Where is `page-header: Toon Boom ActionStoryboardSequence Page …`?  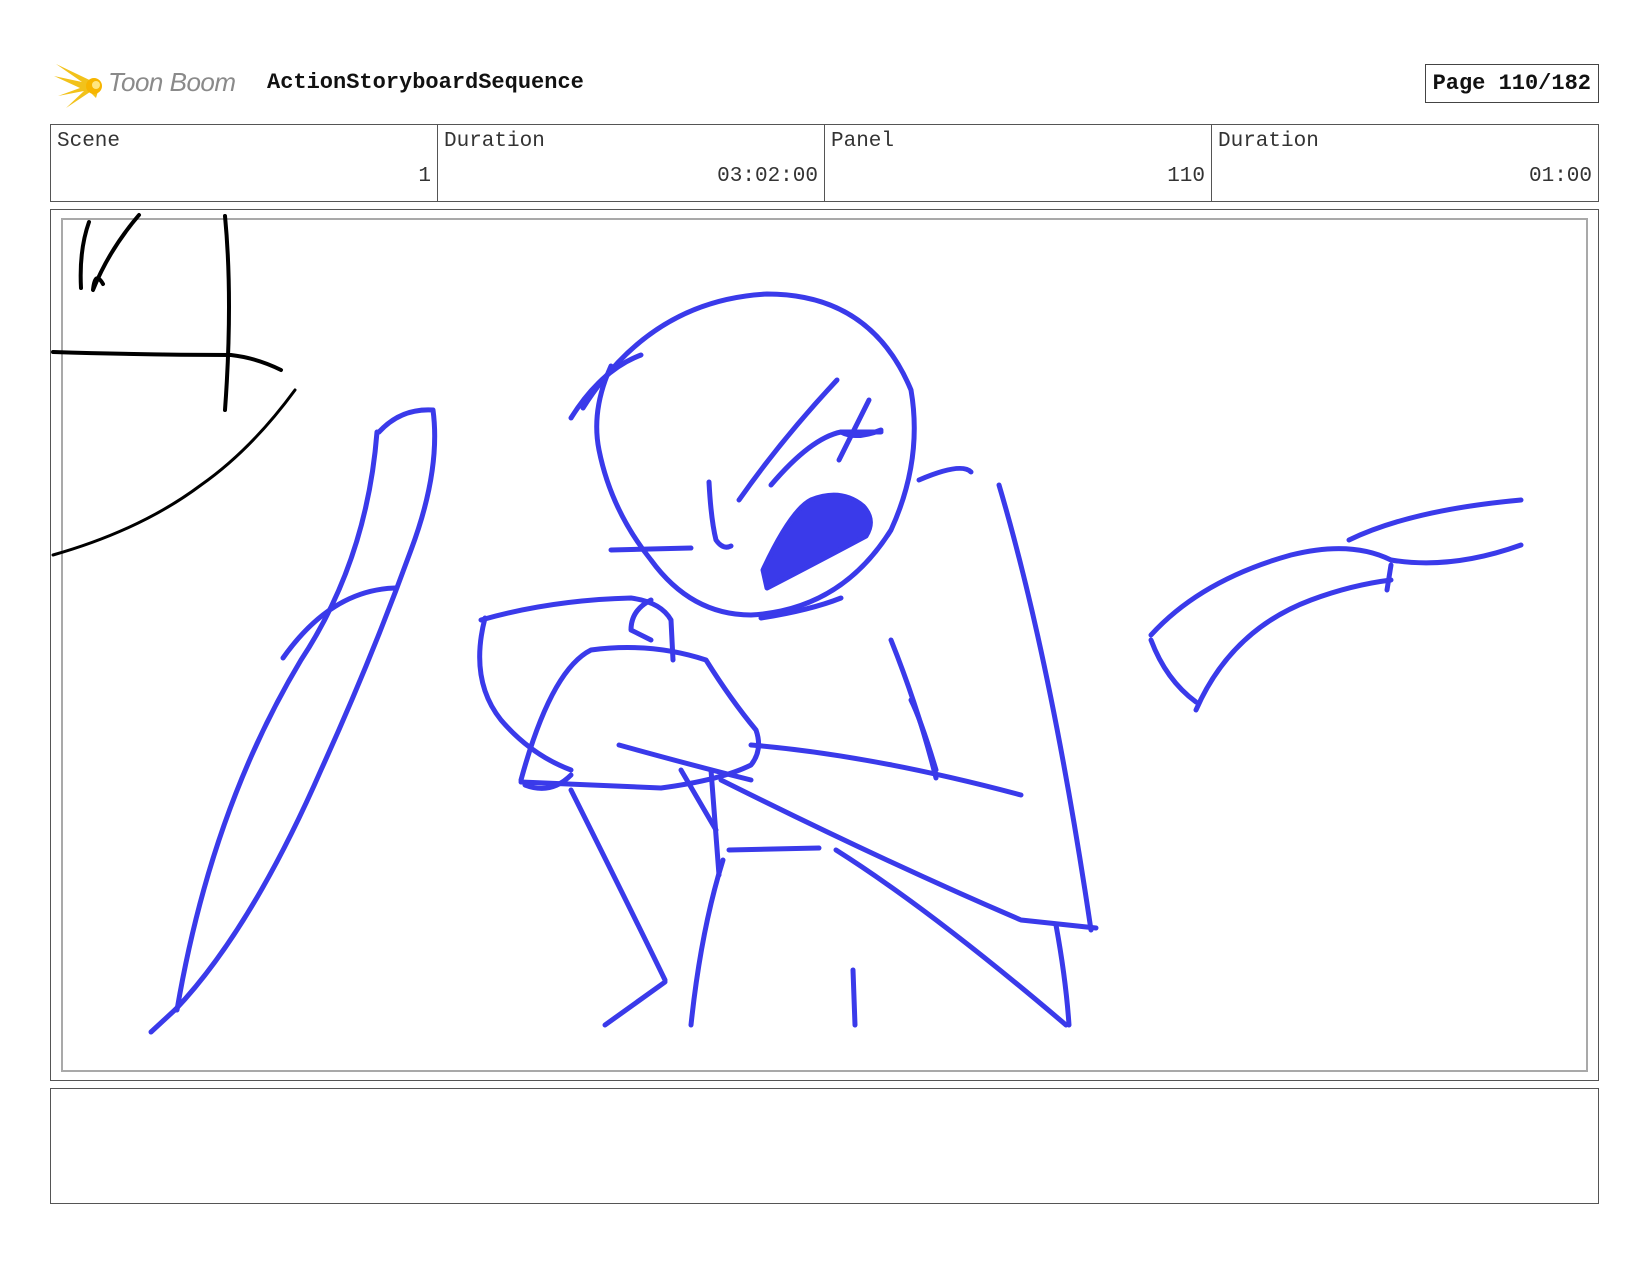
page-header: Toon Boom ActionStoryboardSequence Page … is located at coordinates (825, 82).